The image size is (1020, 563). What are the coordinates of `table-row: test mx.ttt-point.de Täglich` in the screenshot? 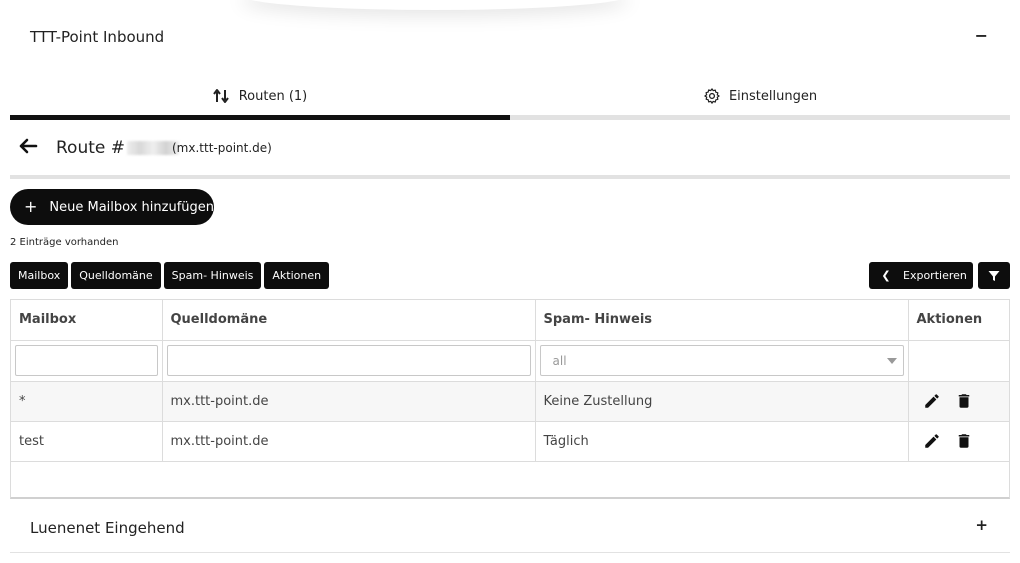 It's located at (510, 441).